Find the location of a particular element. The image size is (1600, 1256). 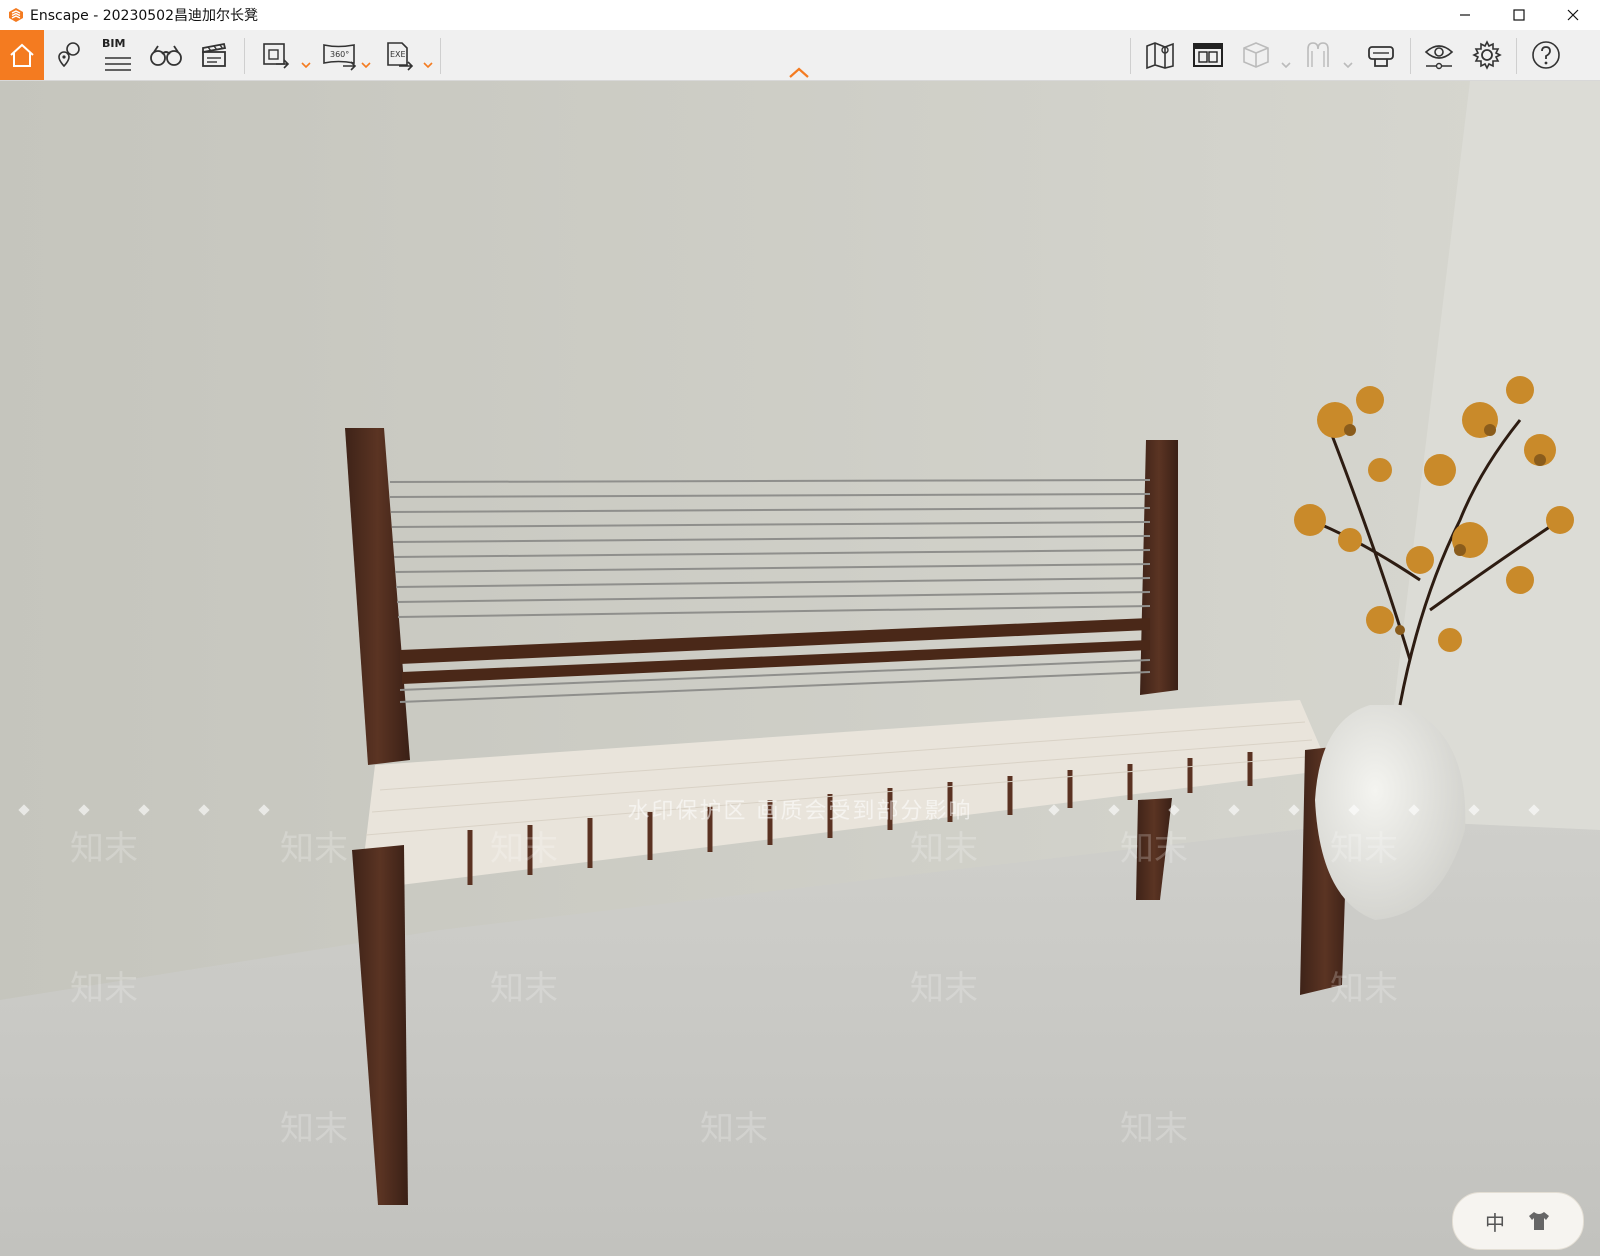

settings-gear-icon is located at coordinates (1487, 55).